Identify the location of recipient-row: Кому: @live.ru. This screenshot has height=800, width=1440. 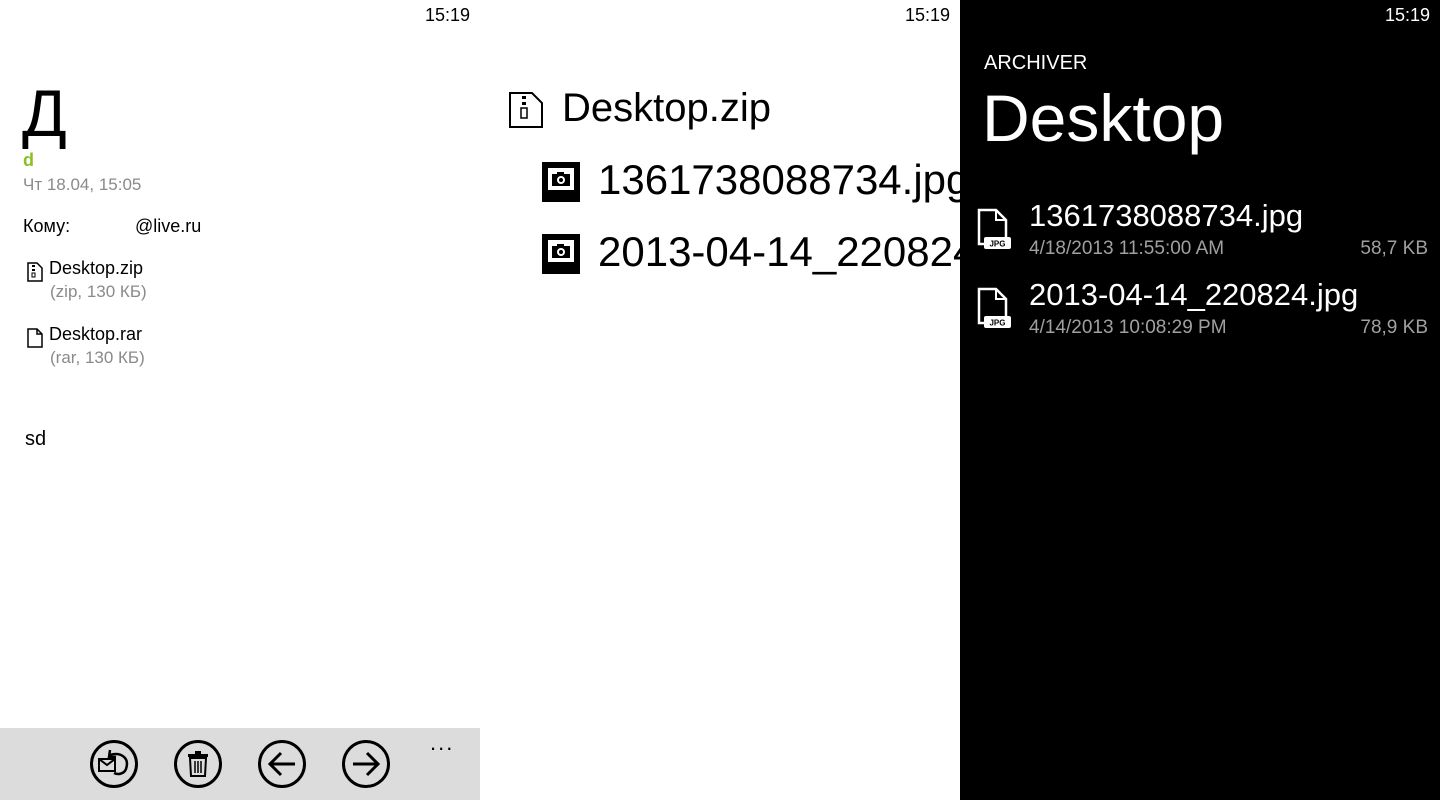
(112, 226).